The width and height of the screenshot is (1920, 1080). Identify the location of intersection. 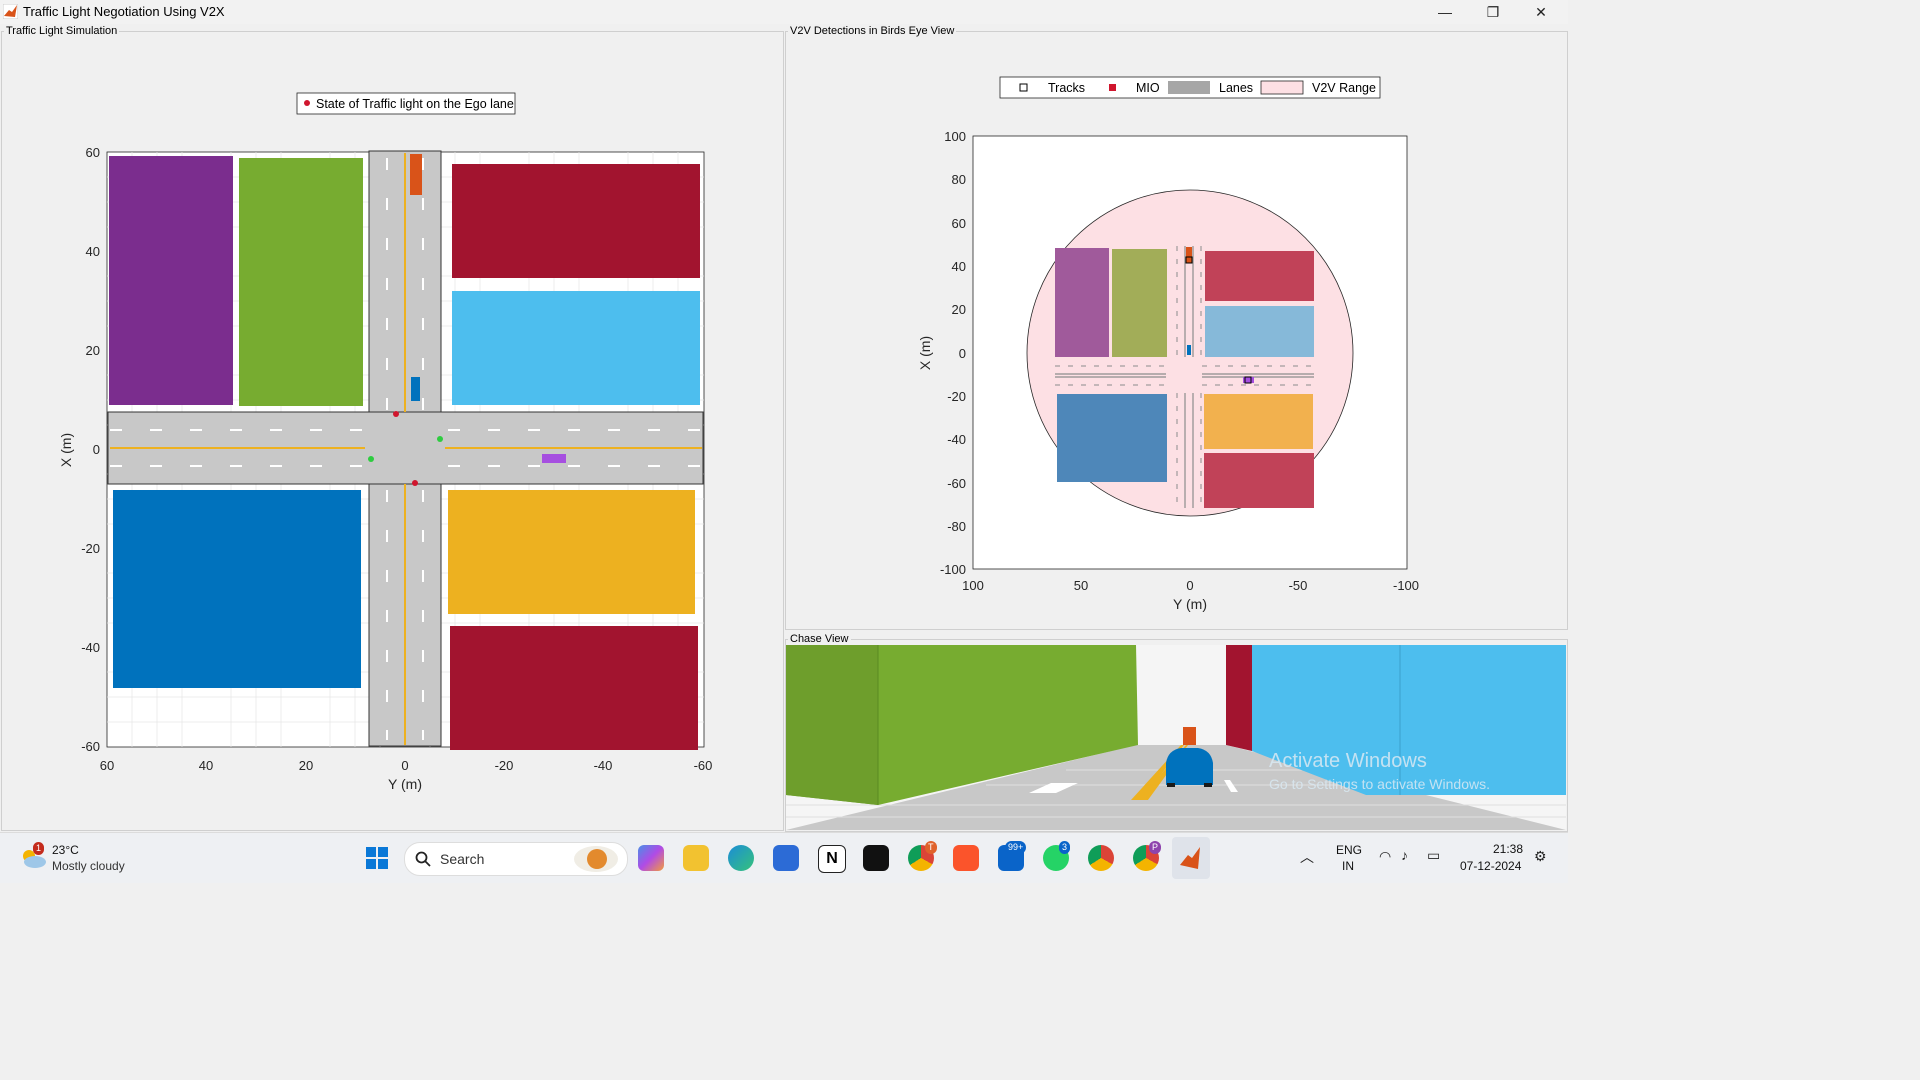
(405, 448).